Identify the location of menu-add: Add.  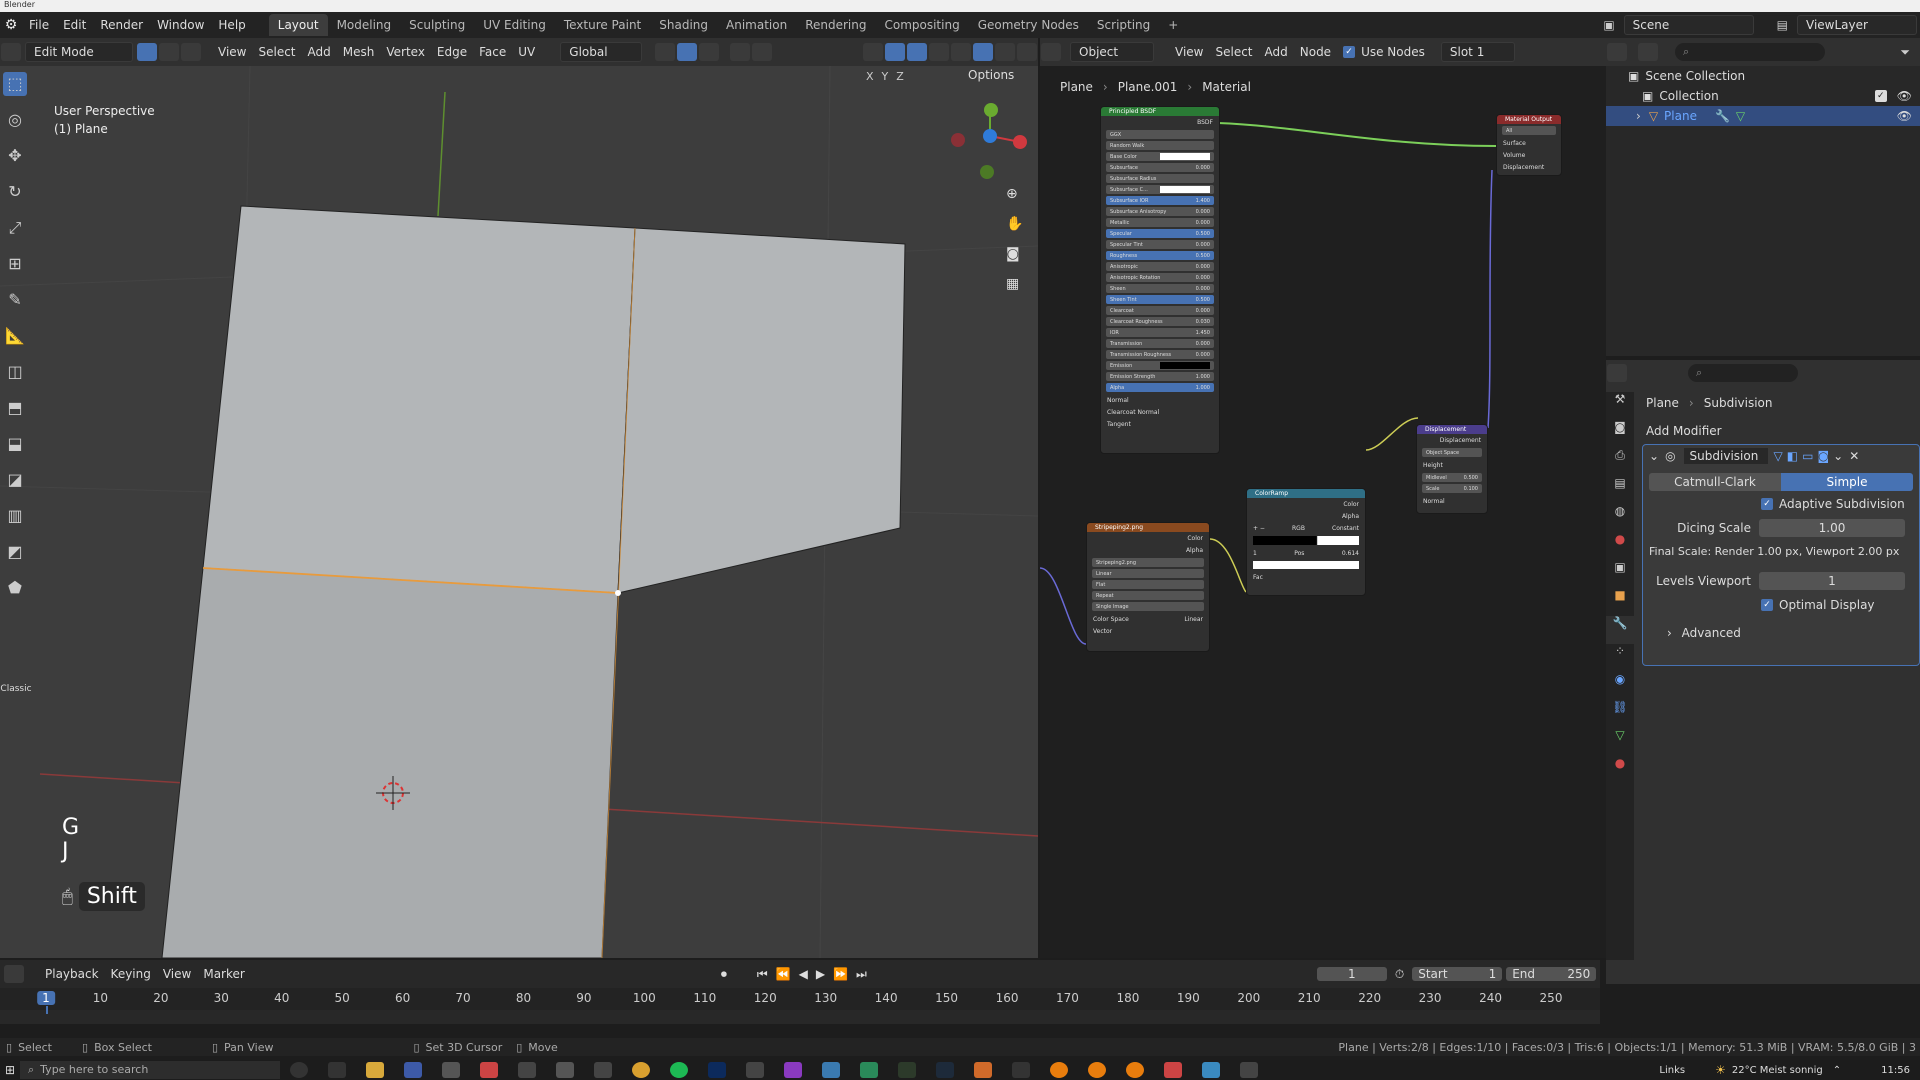
(319, 52).